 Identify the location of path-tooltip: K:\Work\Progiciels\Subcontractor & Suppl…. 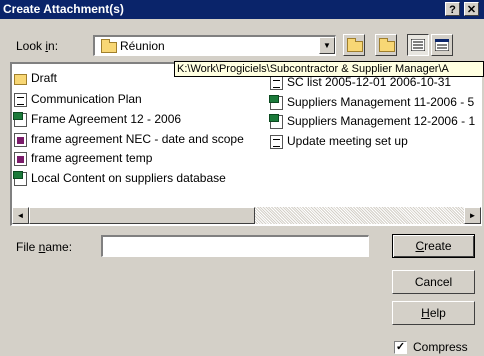
(329, 69).